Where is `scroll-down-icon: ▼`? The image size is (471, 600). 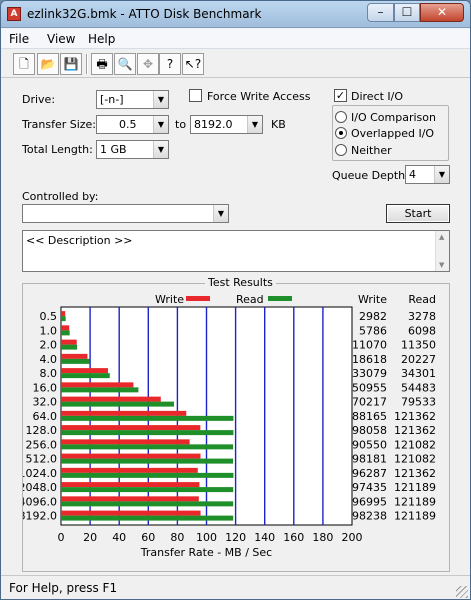 scroll-down-icon: ▼ is located at coordinates (441, 265).